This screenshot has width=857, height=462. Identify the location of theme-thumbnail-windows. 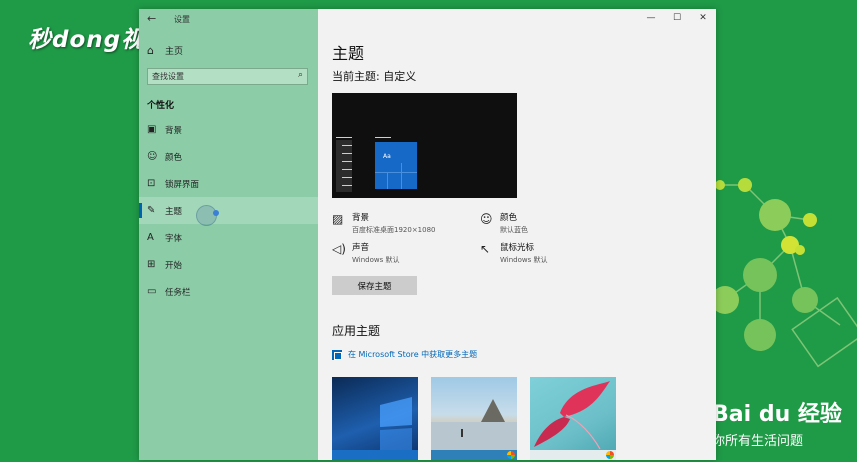
(375, 418).